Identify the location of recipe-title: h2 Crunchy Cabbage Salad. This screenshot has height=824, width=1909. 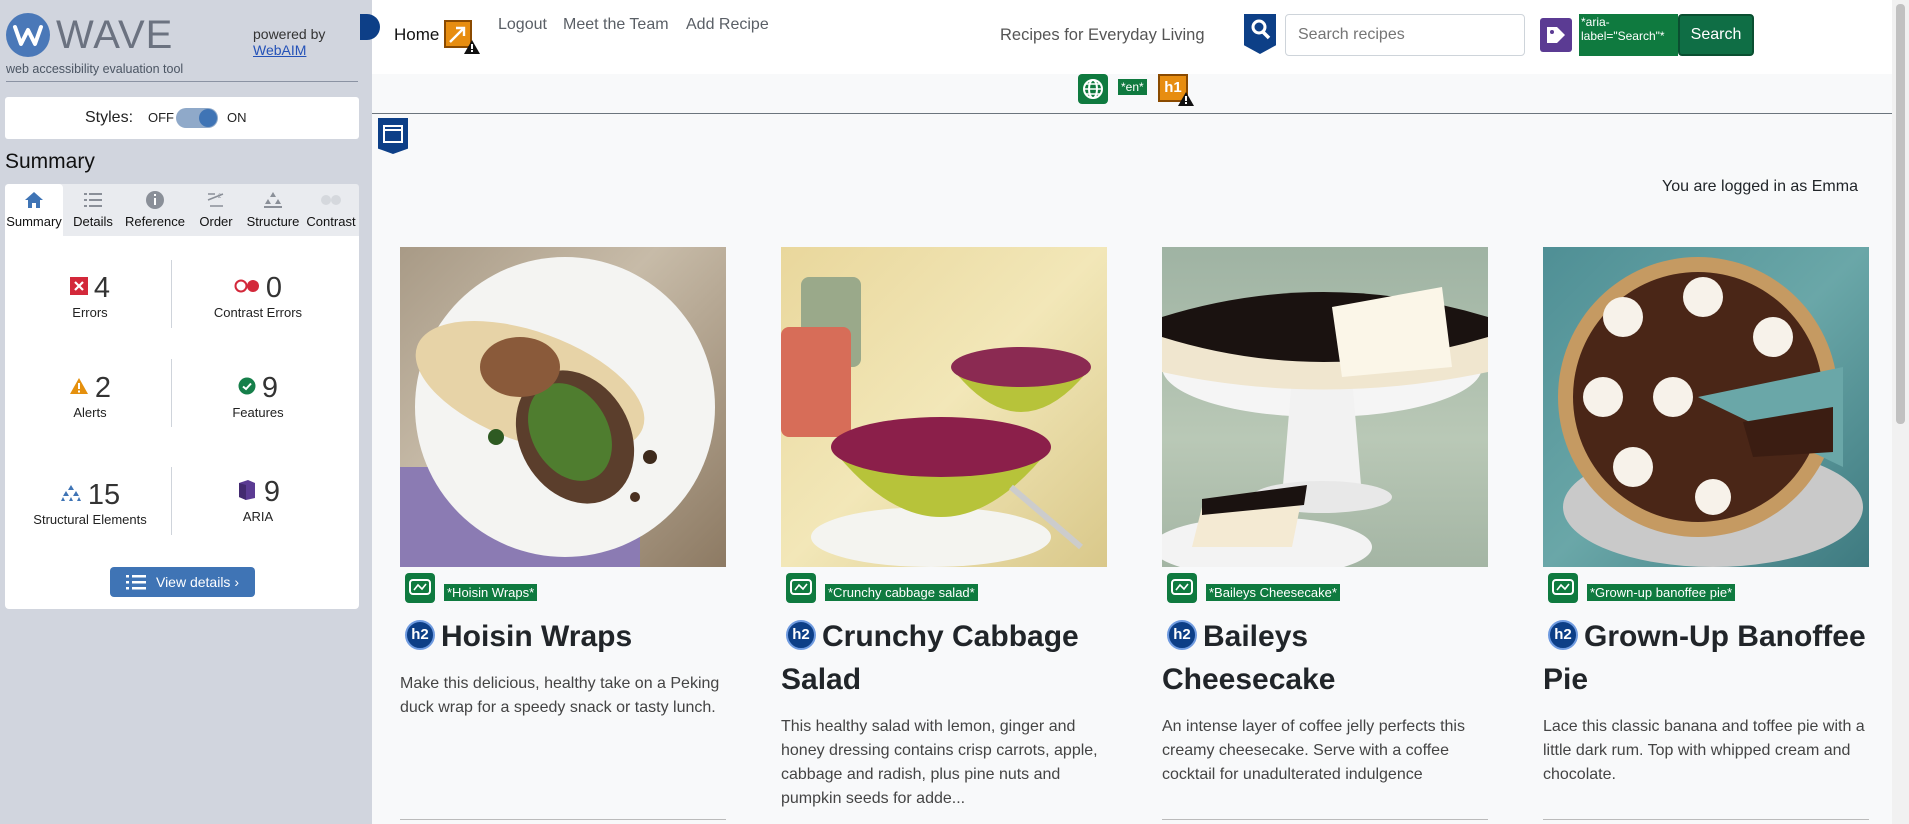
(944, 658).